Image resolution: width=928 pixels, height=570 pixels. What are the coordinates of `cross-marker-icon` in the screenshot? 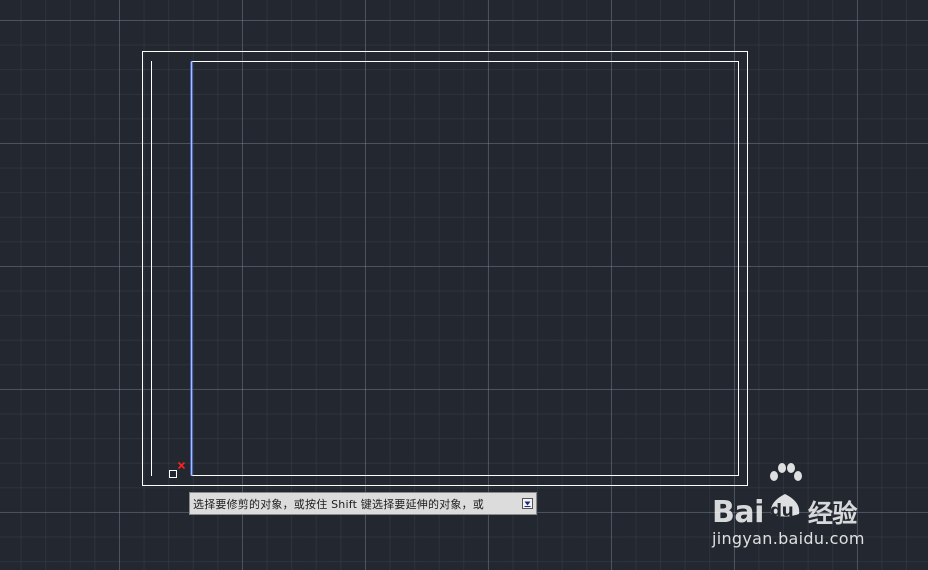 It's located at (181, 465).